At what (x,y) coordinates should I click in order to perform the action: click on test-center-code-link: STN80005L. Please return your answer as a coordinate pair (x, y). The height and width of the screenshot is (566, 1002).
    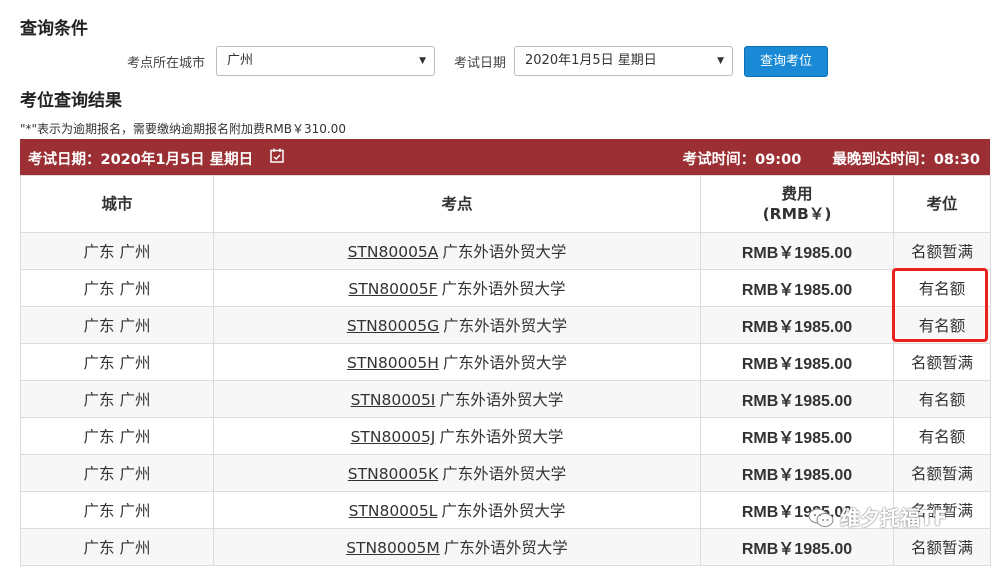
    Looking at the image, I should click on (393, 511).